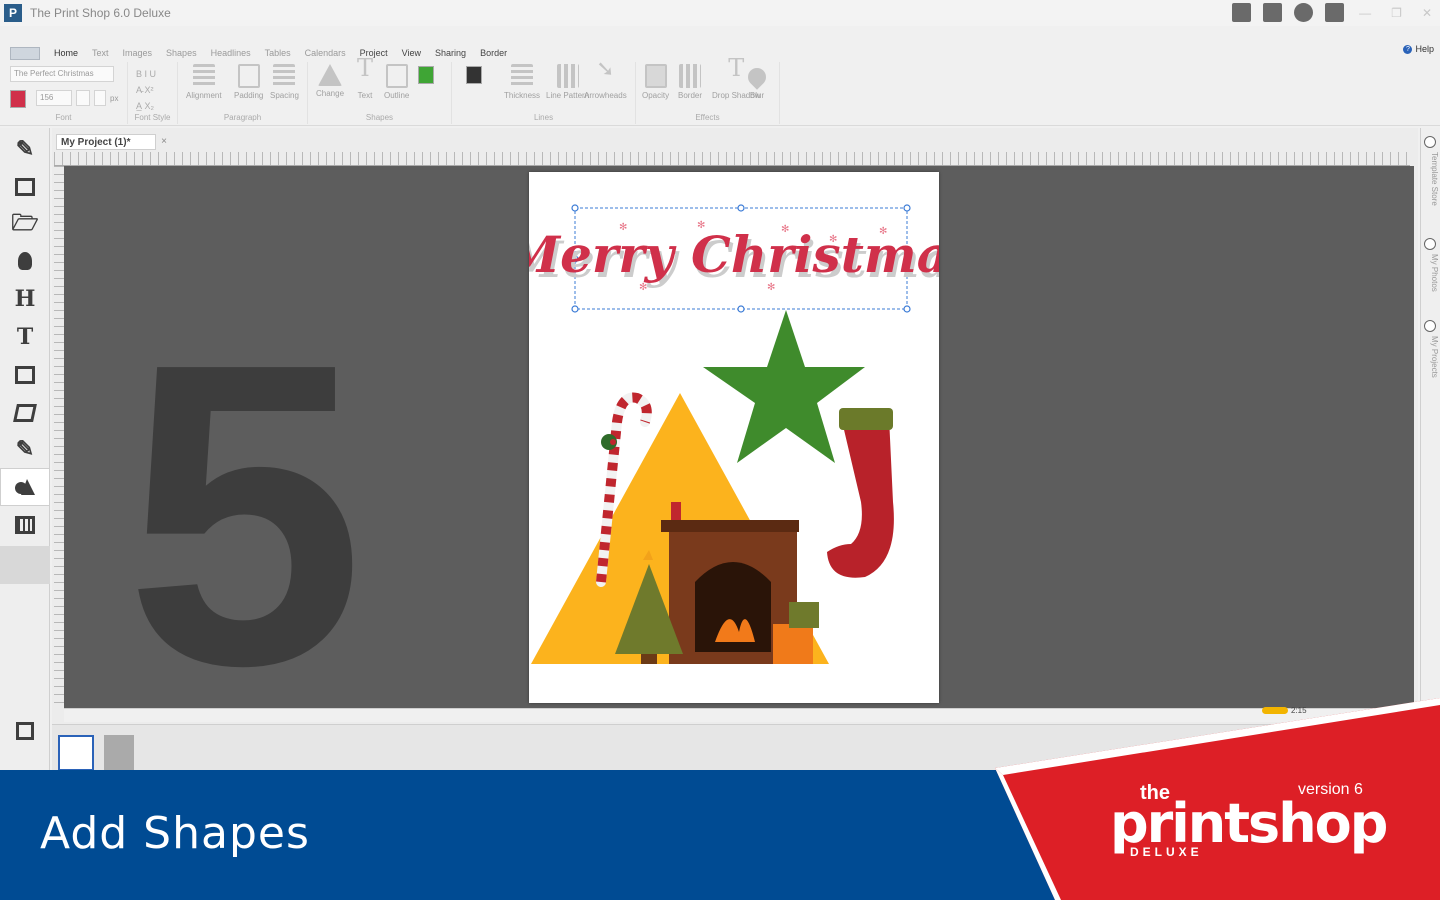 The height and width of the screenshot is (900, 1440). I want to click on headline-icon: H, so click(25, 299).